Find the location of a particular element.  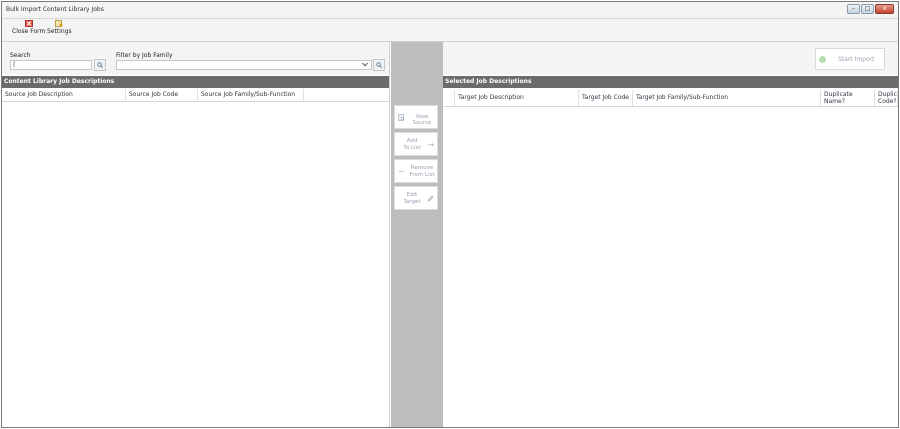

dup-code-line1: Duplicate is located at coordinates (887, 94).